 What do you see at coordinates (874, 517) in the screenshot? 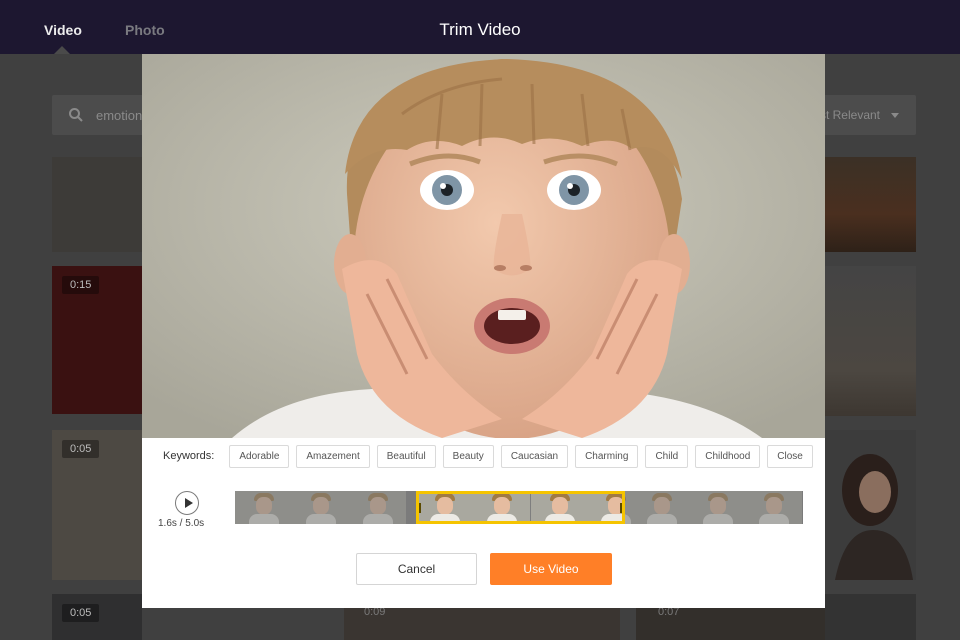
I see `woman-portrait-image` at bounding box center [874, 517].